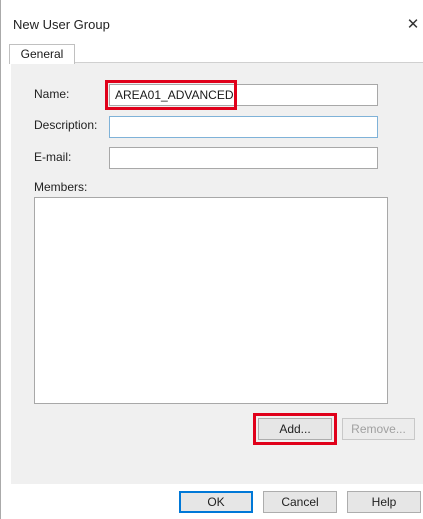 The image size is (423, 519). Describe the element at coordinates (66, 125) in the screenshot. I see `description-label: Description:` at that location.